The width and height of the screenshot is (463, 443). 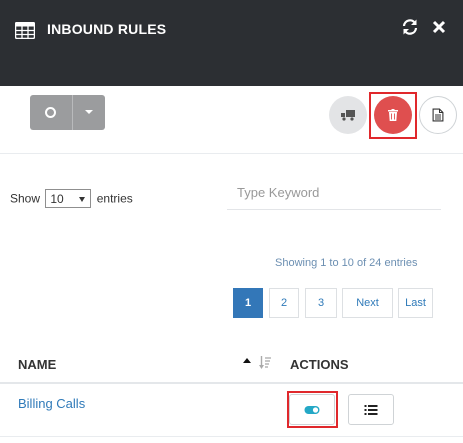 What do you see at coordinates (25, 198) in the screenshot?
I see `show-label: Show` at bounding box center [25, 198].